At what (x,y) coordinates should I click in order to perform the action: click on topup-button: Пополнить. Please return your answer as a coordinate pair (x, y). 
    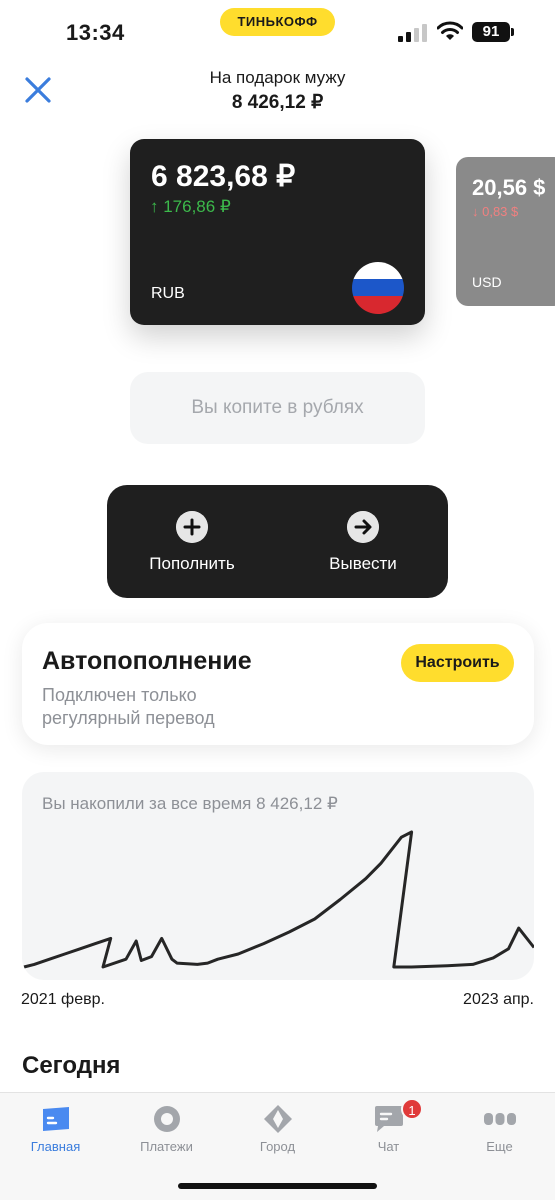
    Looking at the image, I should click on (192, 541).